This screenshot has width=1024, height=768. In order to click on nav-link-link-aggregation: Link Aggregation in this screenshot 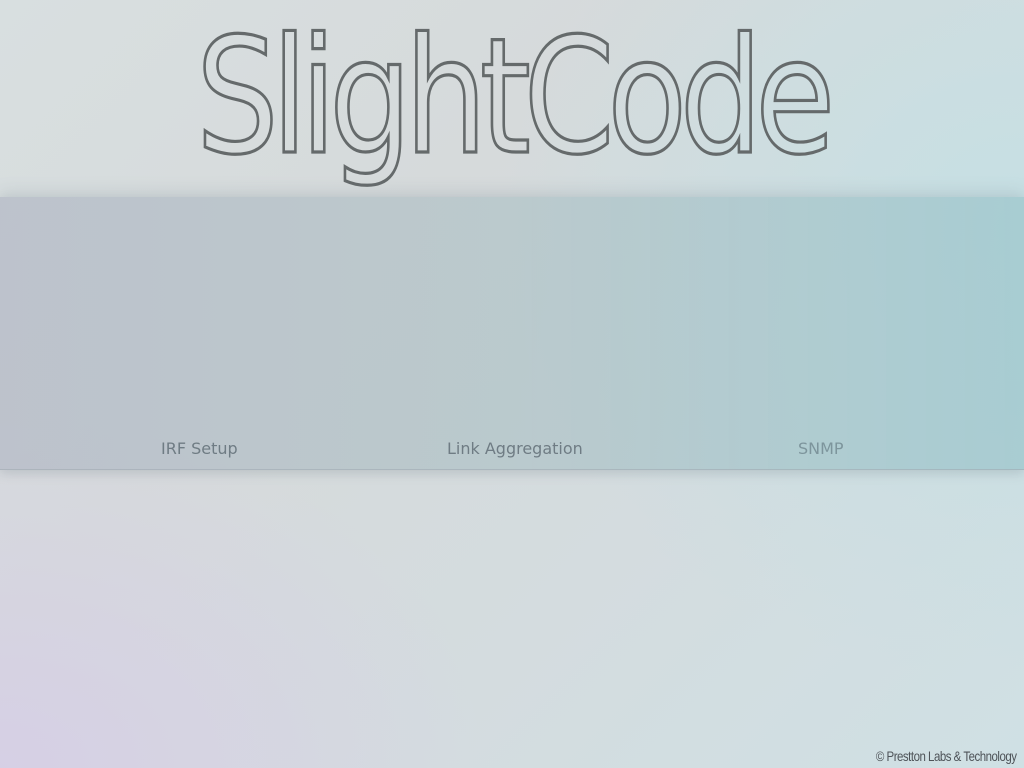, I will do `click(515, 448)`.